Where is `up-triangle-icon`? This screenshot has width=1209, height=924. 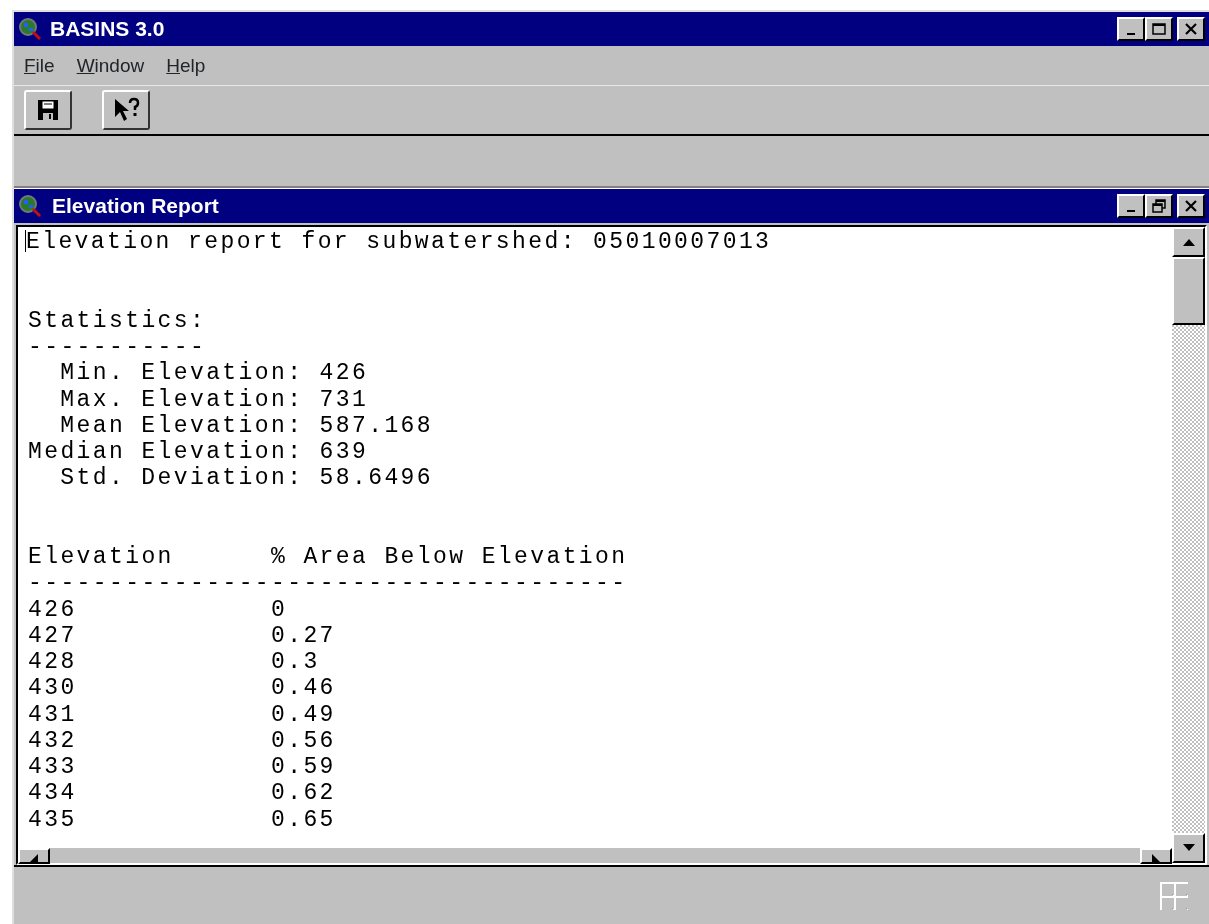 up-triangle-icon is located at coordinates (1188, 242).